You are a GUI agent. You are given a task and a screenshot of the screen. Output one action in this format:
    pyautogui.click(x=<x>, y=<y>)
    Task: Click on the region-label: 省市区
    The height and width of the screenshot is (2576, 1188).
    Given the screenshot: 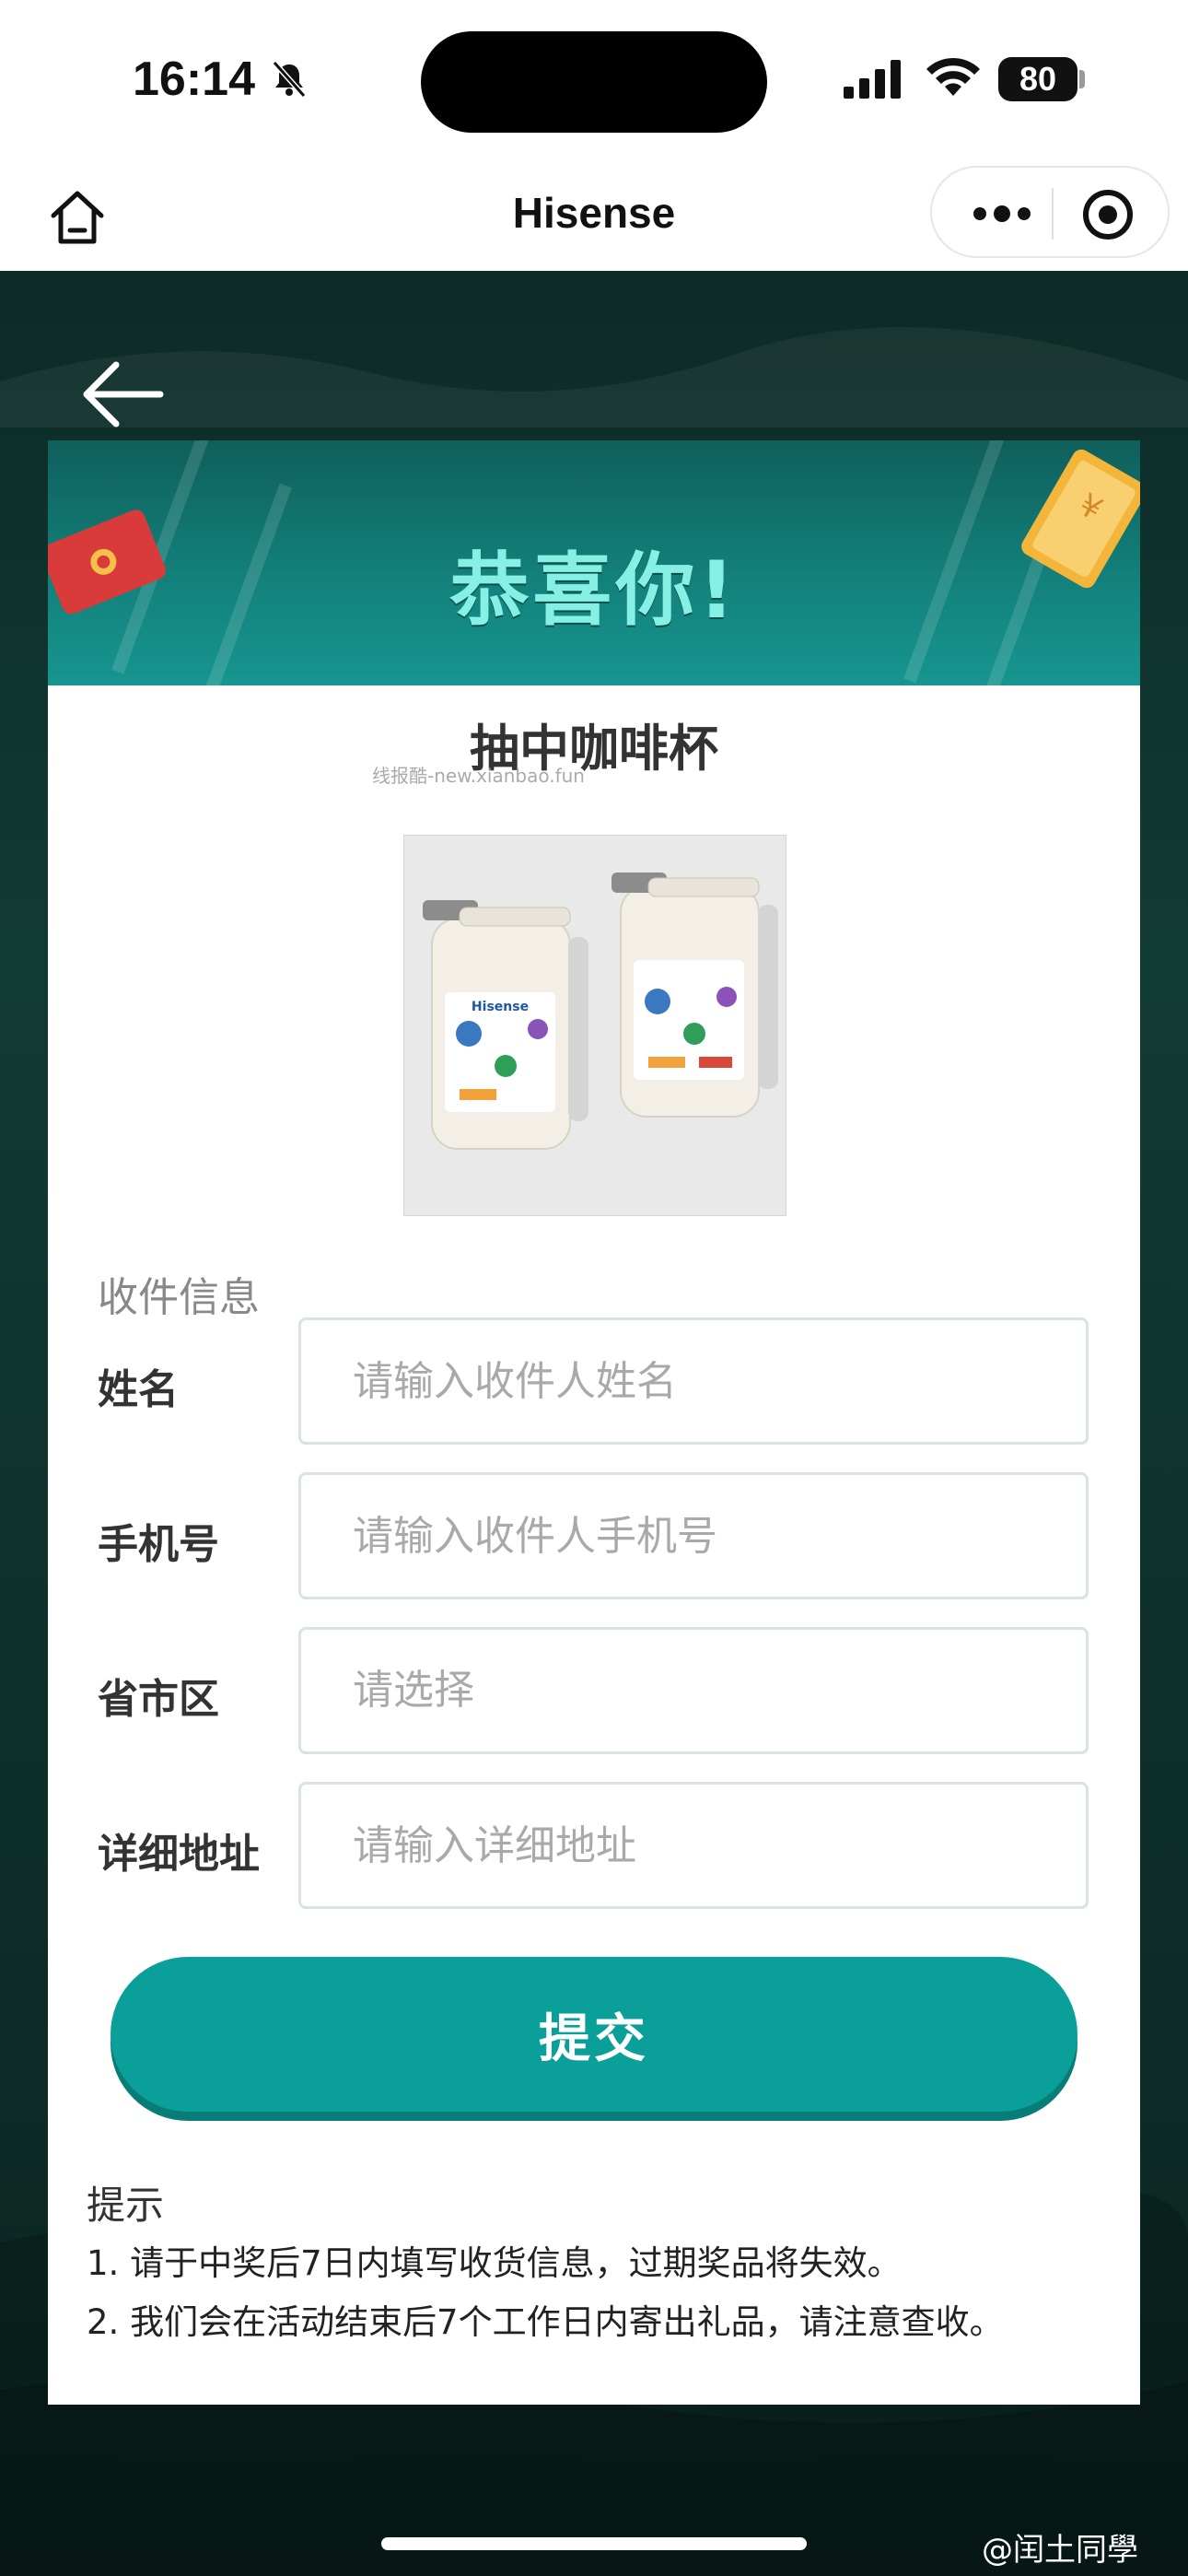 What is the action you would take?
    pyautogui.click(x=158, y=1699)
    